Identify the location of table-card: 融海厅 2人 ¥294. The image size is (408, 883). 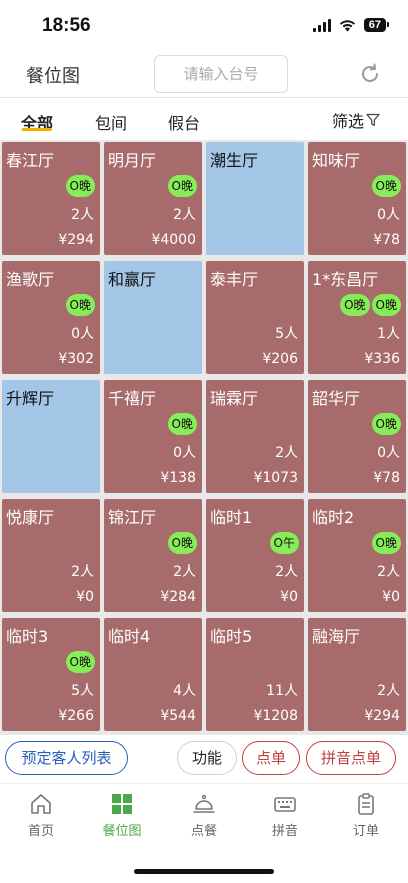
(357, 674).